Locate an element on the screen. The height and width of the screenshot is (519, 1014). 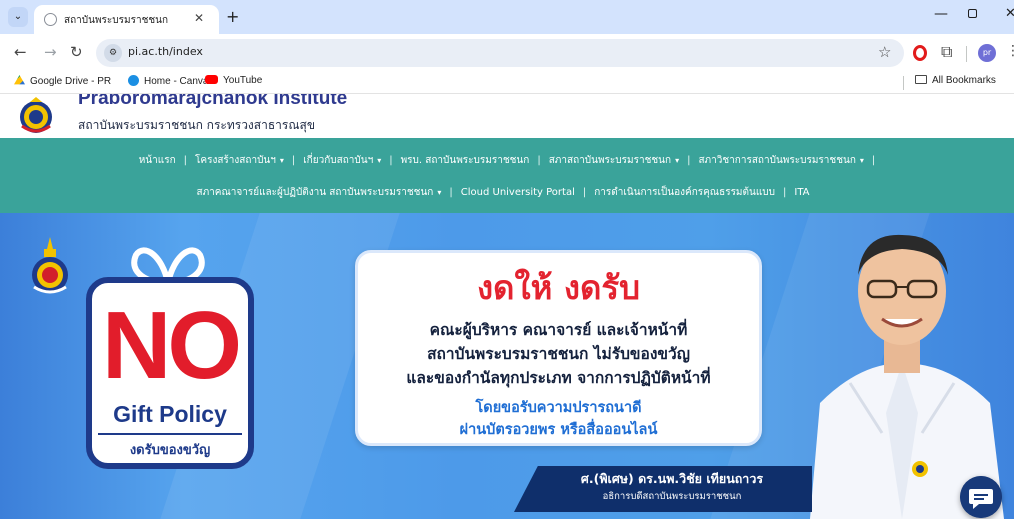
tab-search-button: ⌄ is located at coordinates (18, 17).